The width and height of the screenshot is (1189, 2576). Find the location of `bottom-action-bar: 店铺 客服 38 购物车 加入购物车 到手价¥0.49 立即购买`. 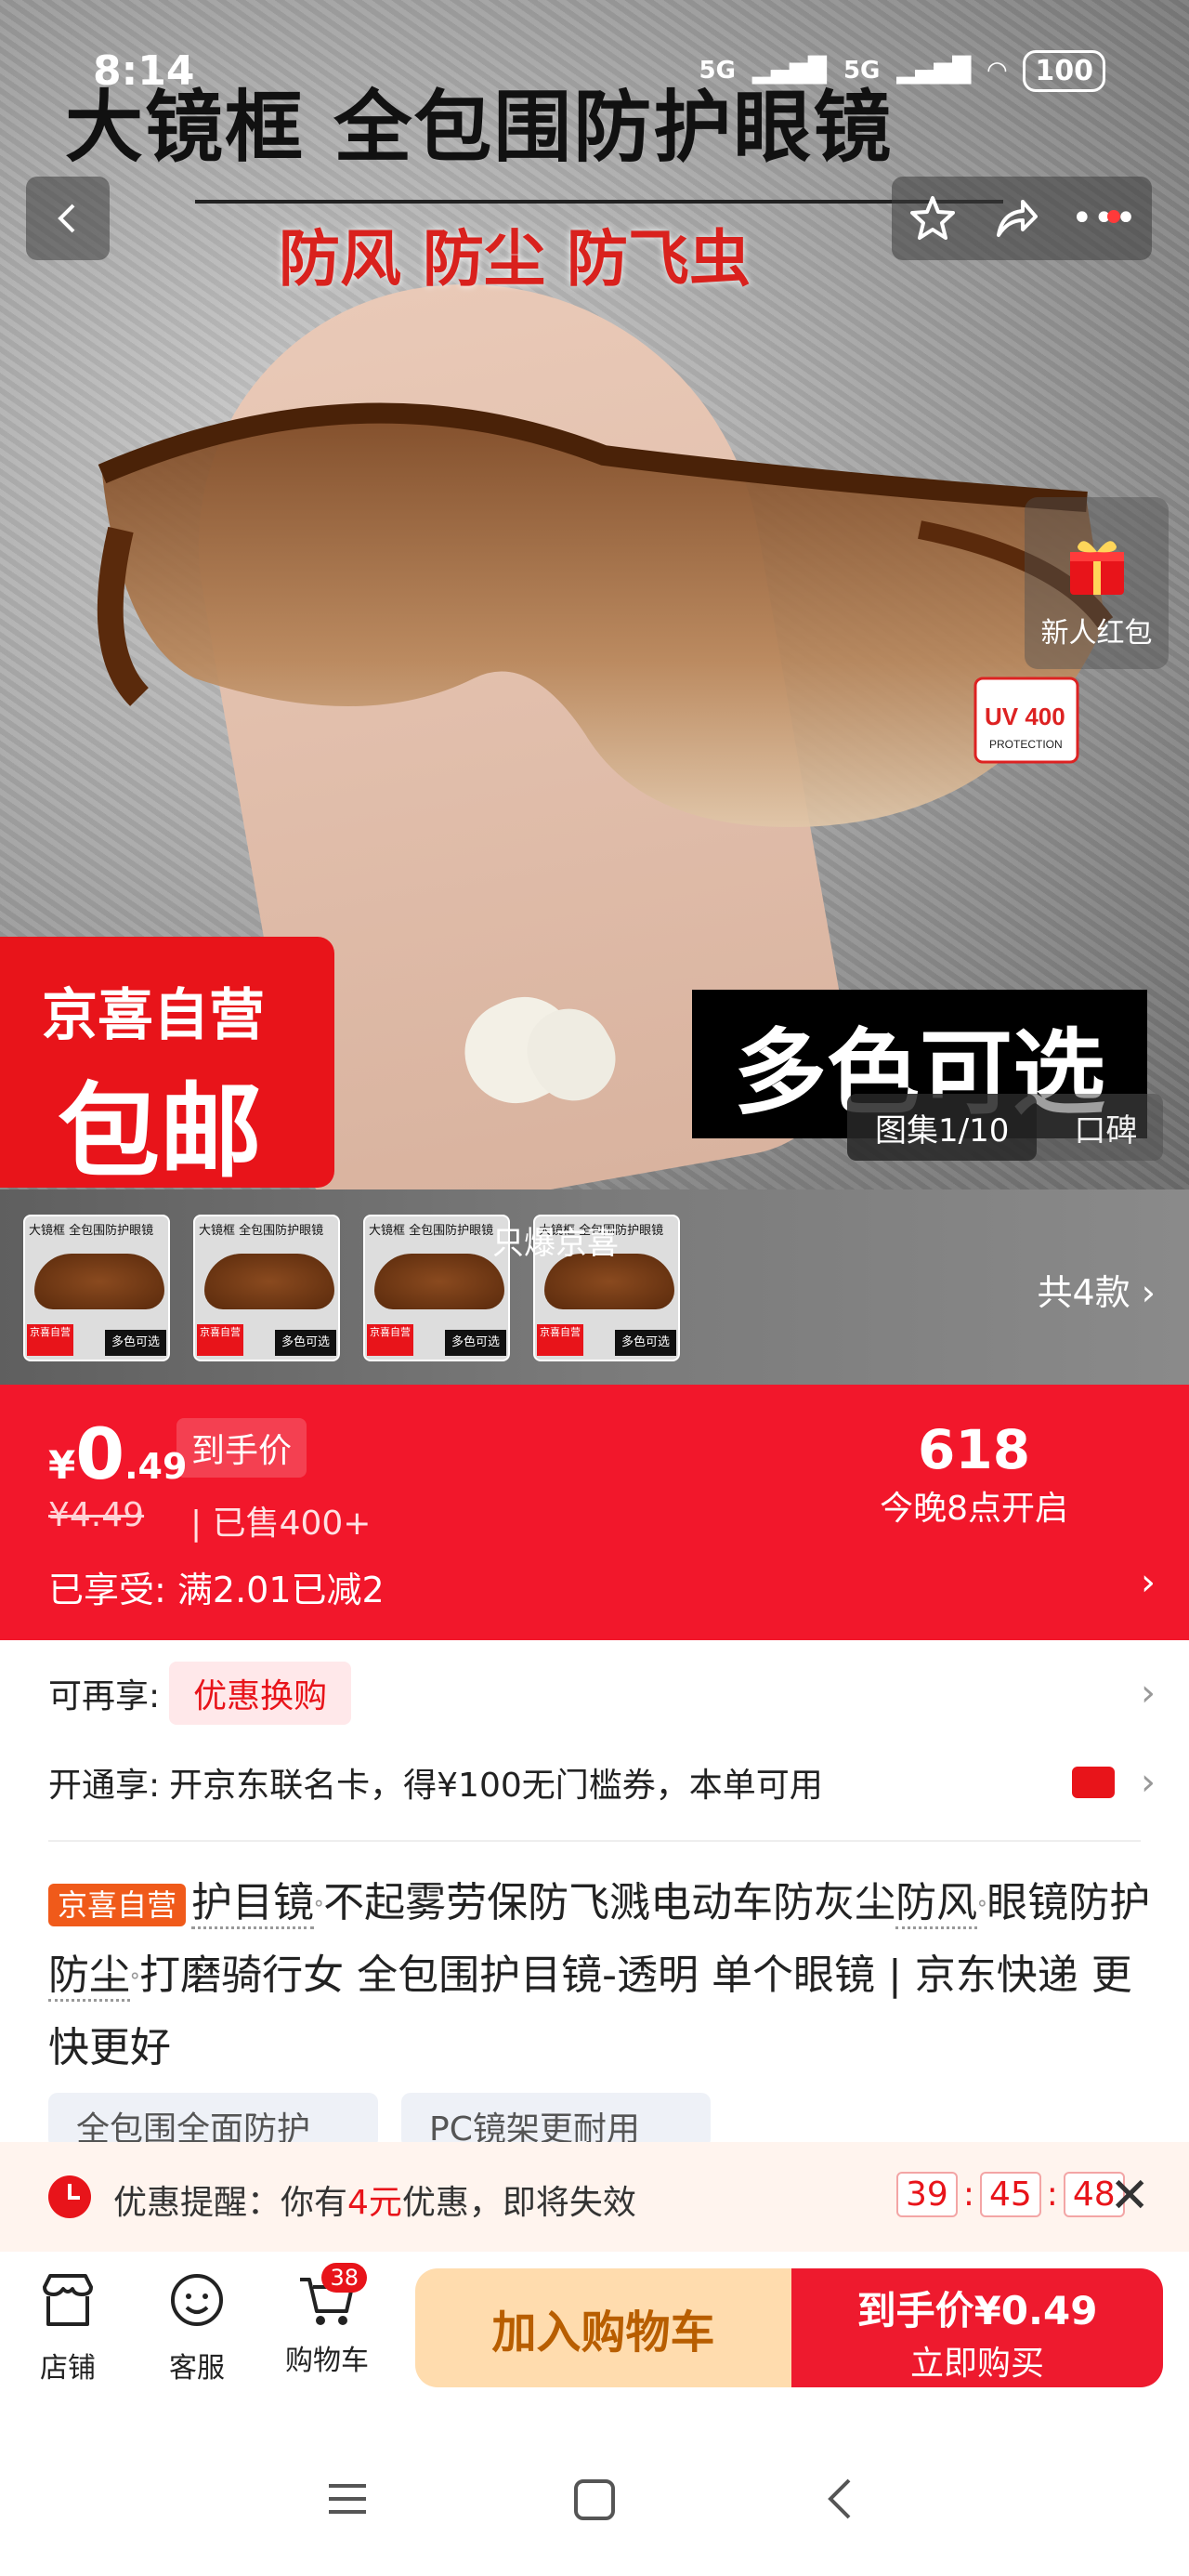

bottom-action-bar: 店铺 客服 38 购物车 加入购物车 到手价¥0.49 立即购买 is located at coordinates (594, 2335).